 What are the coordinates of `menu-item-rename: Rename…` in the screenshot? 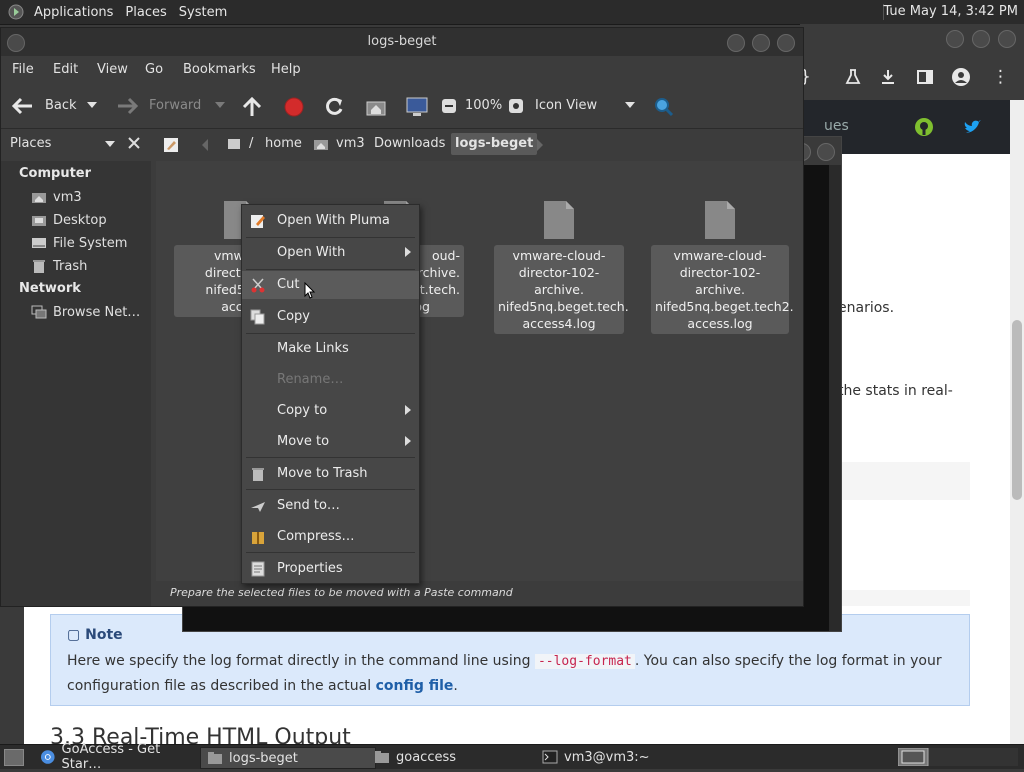 It's located at (330, 380).